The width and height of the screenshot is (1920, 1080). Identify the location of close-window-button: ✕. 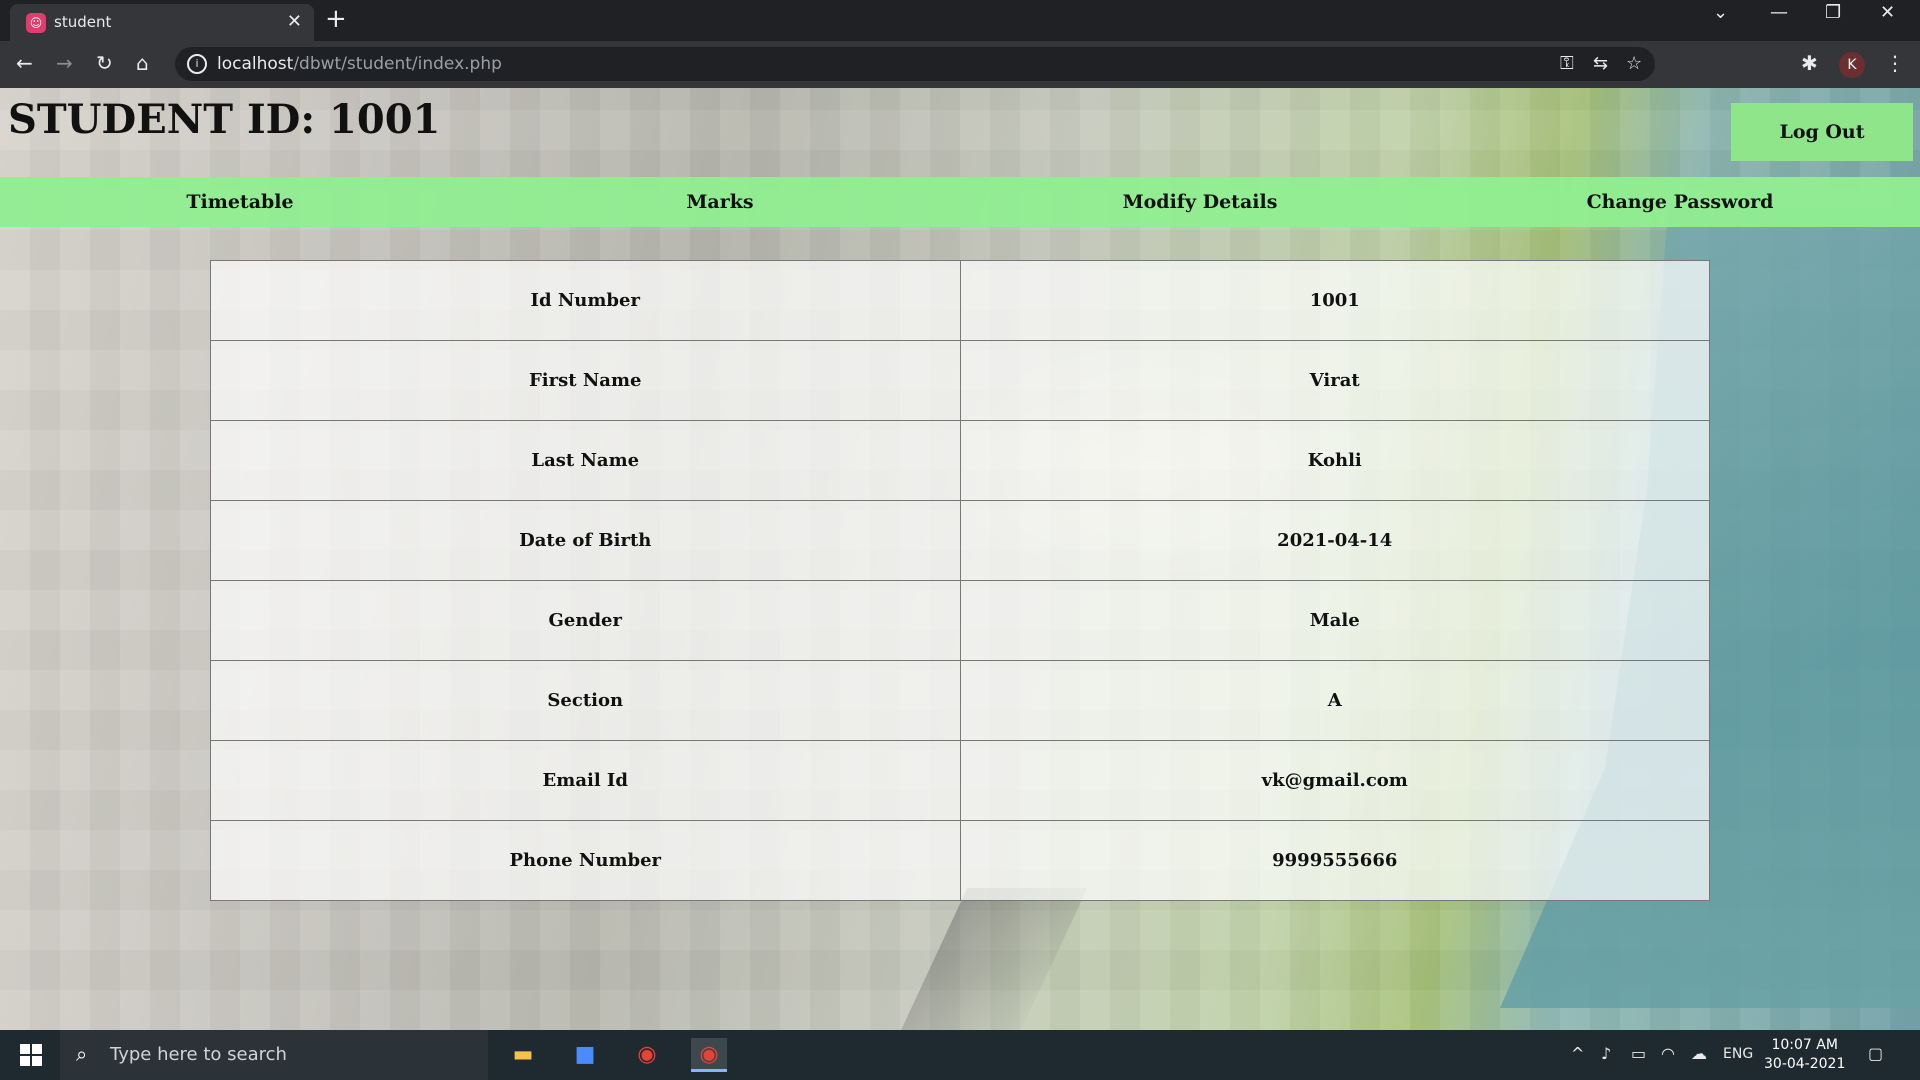
(1887, 12).